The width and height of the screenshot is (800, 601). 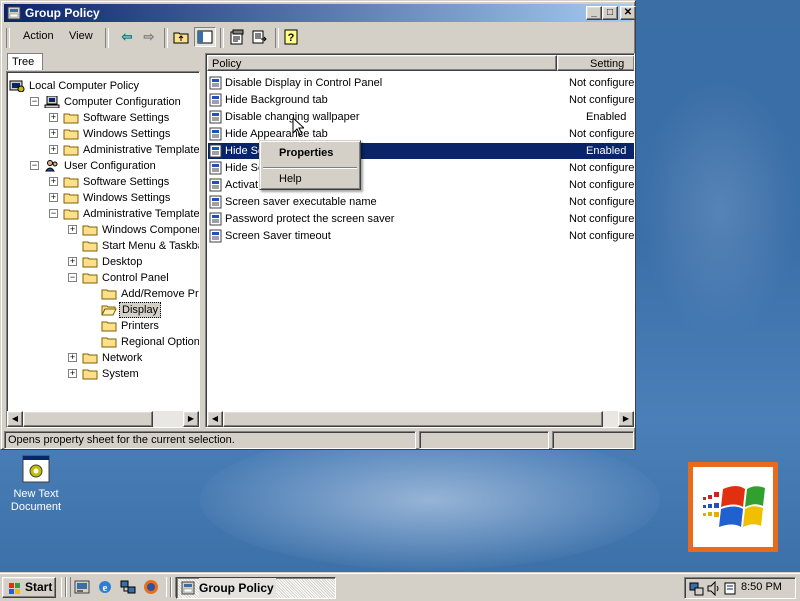 I want to click on tray-app-icon, so click(x=730, y=588).